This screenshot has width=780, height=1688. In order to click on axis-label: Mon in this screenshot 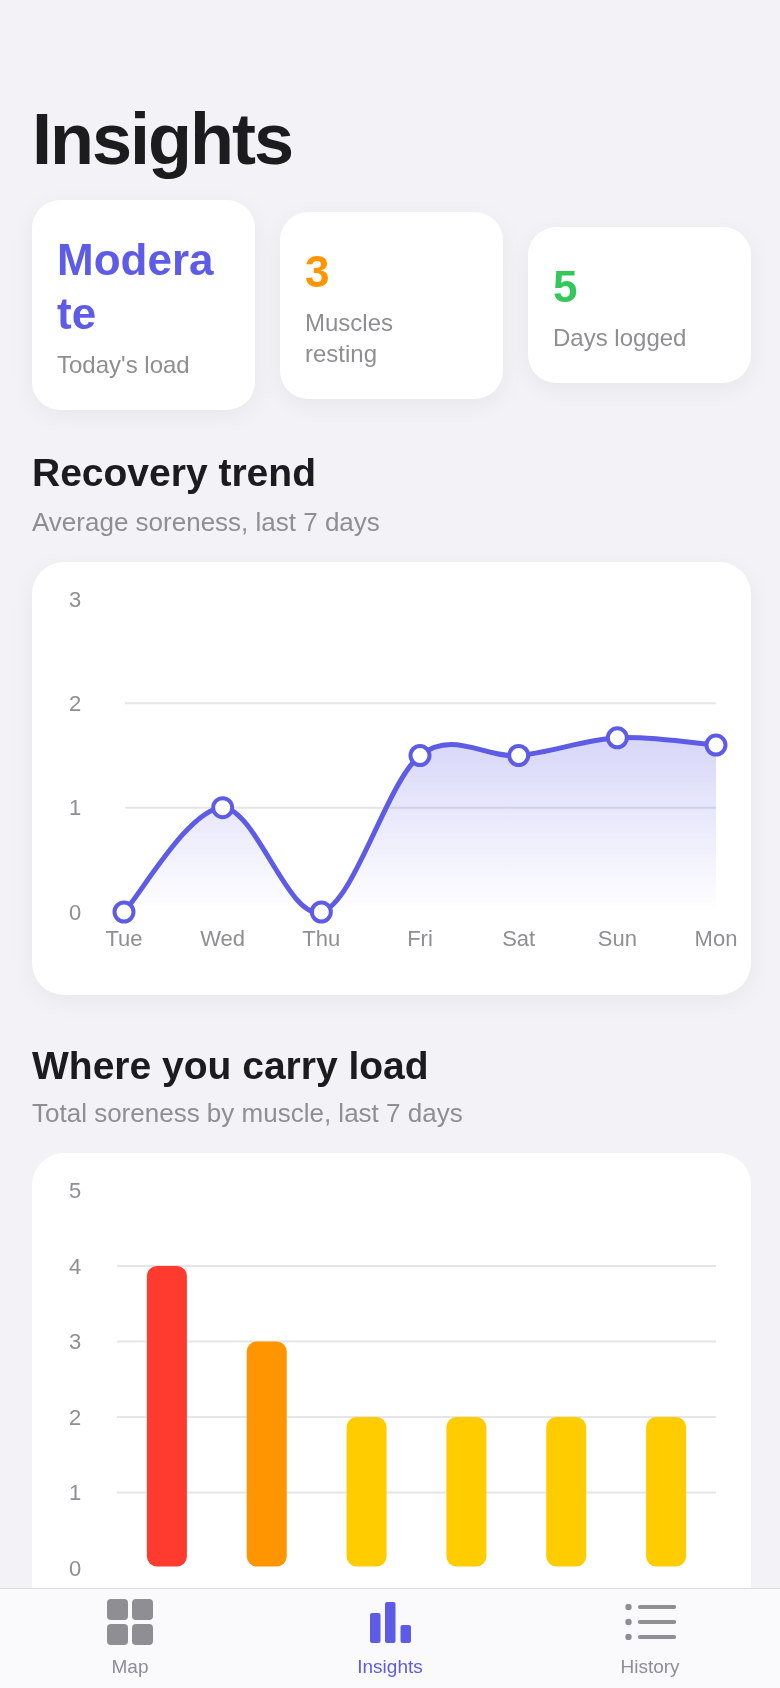, I will do `click(716, 938)`.